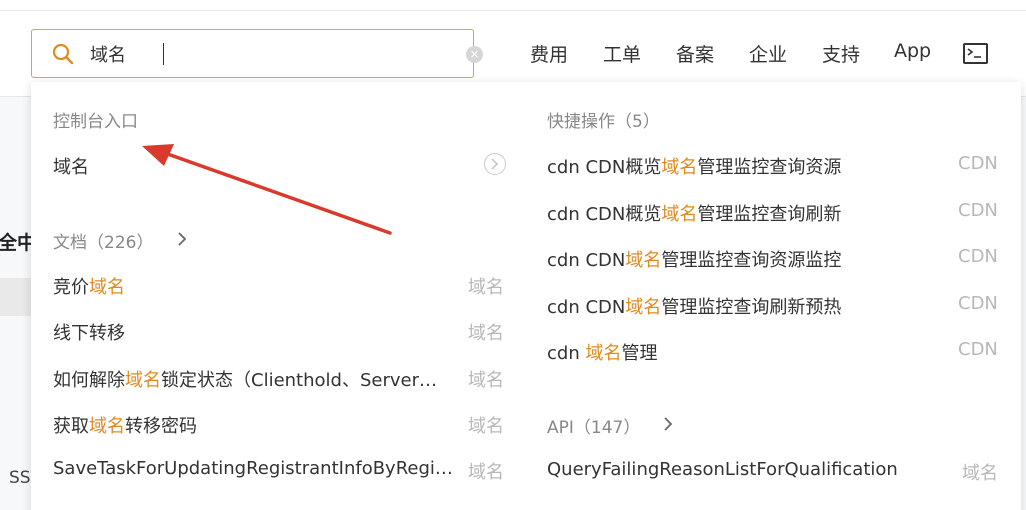  I want to click on quick-action-item: cdn CDN域名管理监控查询资源监控, so click(747, 259).